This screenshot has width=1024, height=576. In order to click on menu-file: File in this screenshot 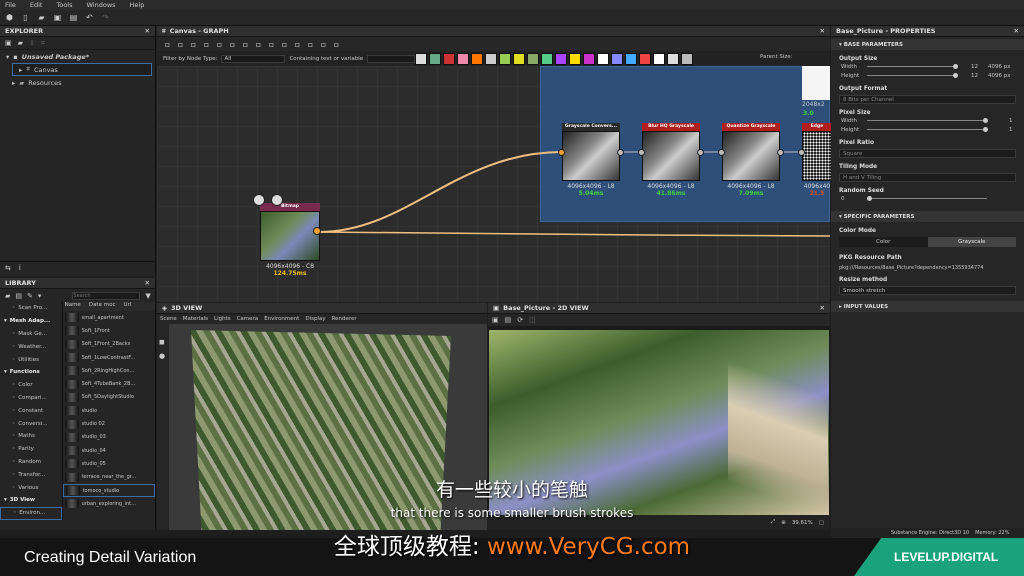, I will do `click(10, 5)`.